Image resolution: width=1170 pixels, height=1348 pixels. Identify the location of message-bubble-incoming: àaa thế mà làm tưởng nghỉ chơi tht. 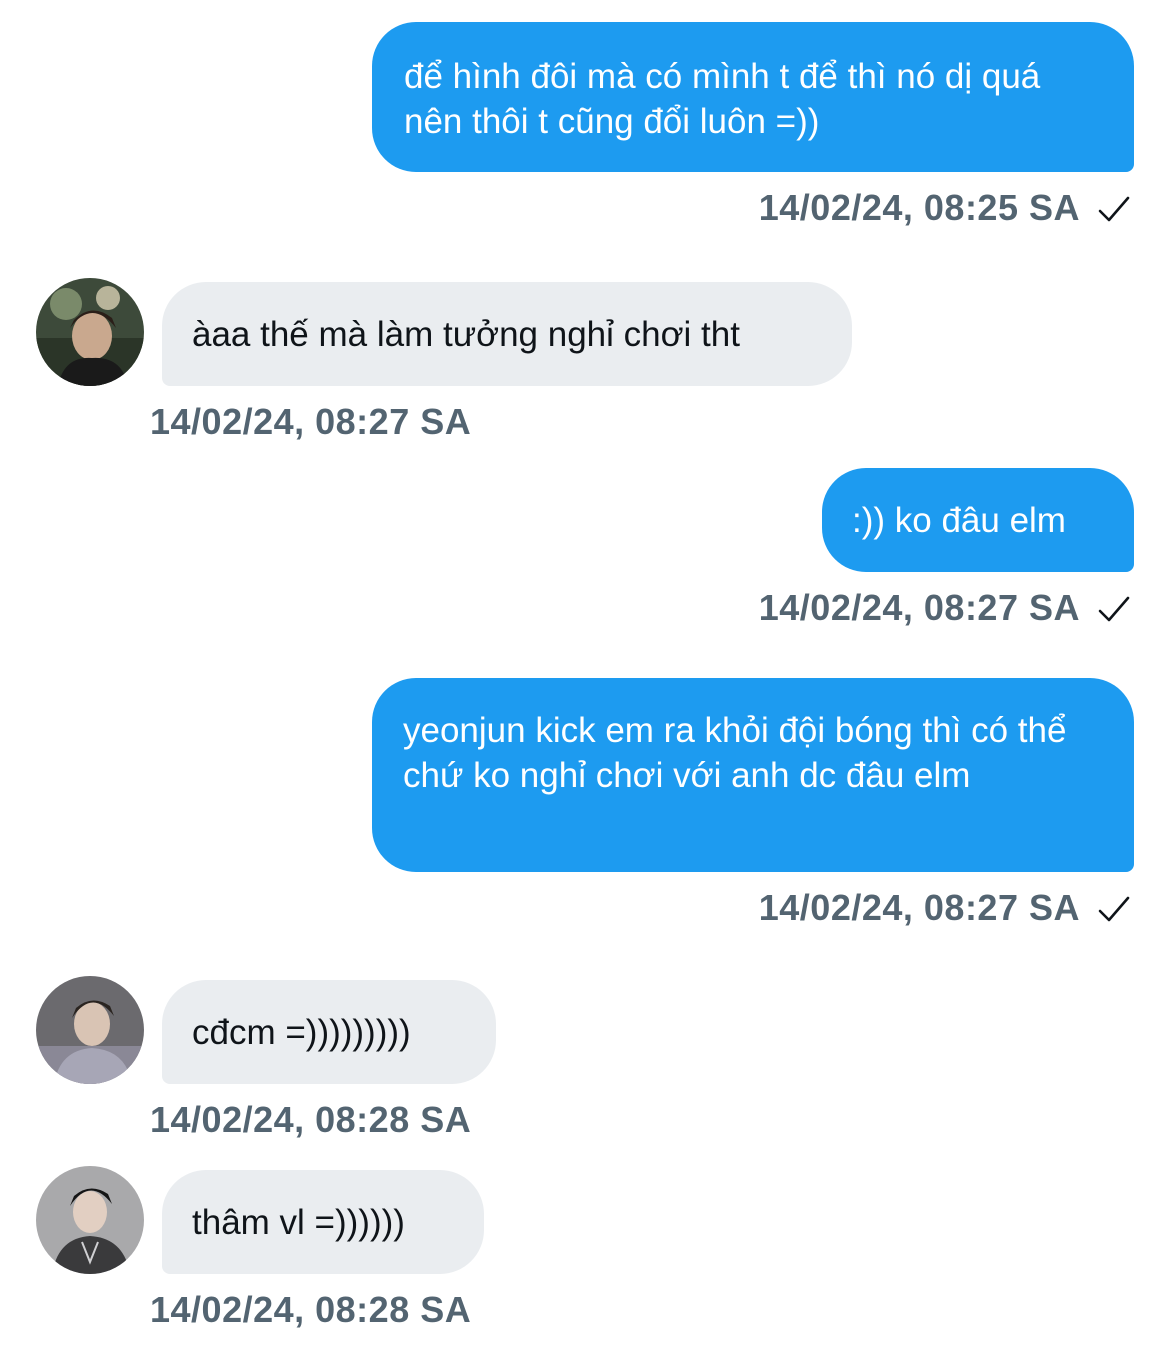
(507, 334).